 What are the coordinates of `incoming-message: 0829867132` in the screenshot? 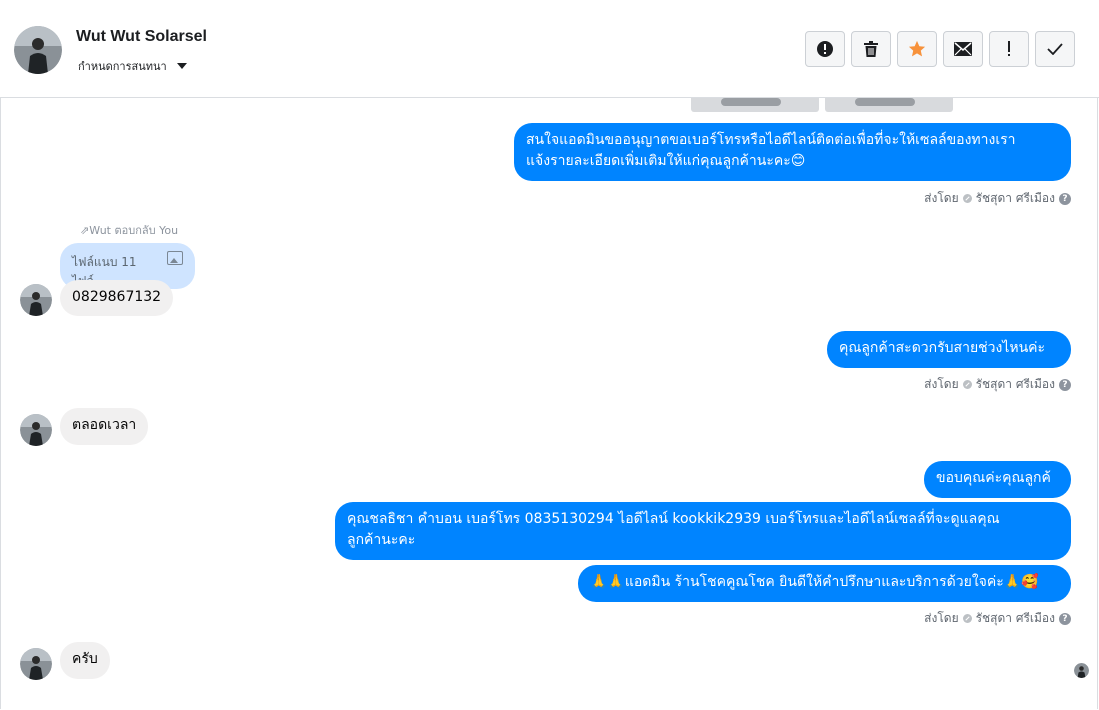 It's located at (117, 298).